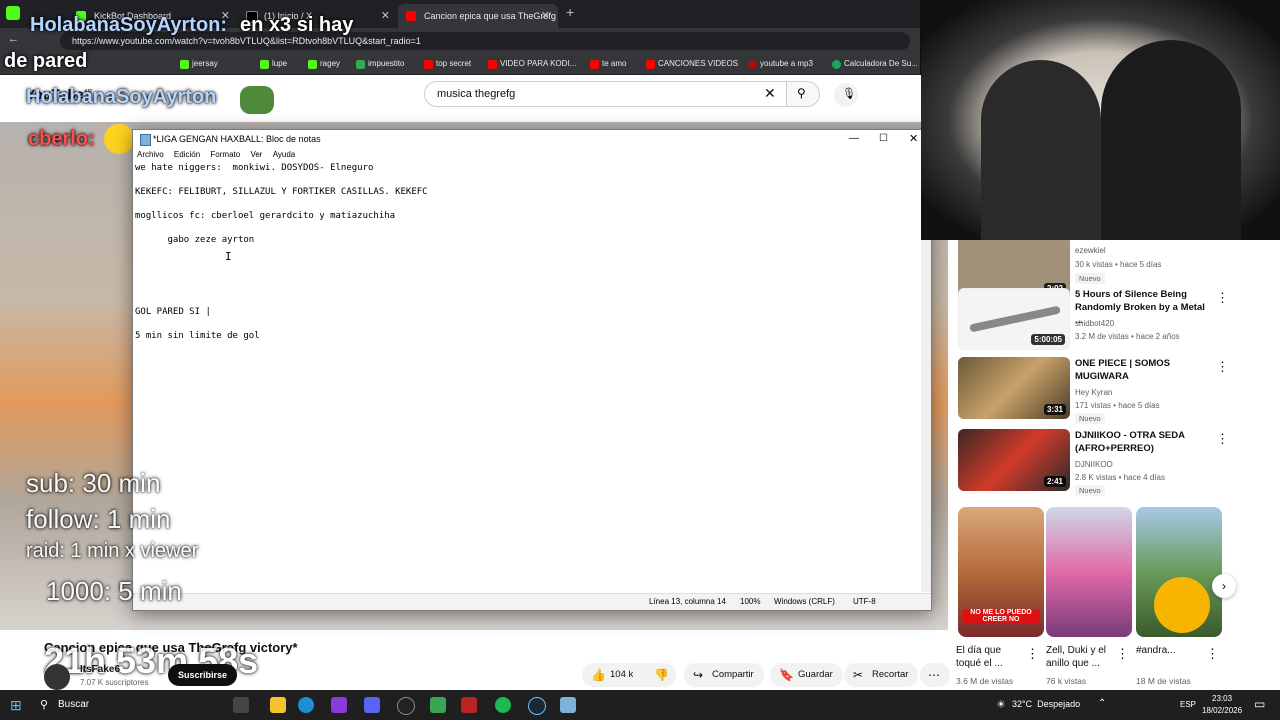 The image size is (1280, 720). I want to click on video-meta: 30 k vistas • hace 5 días, so click(1118, 264).